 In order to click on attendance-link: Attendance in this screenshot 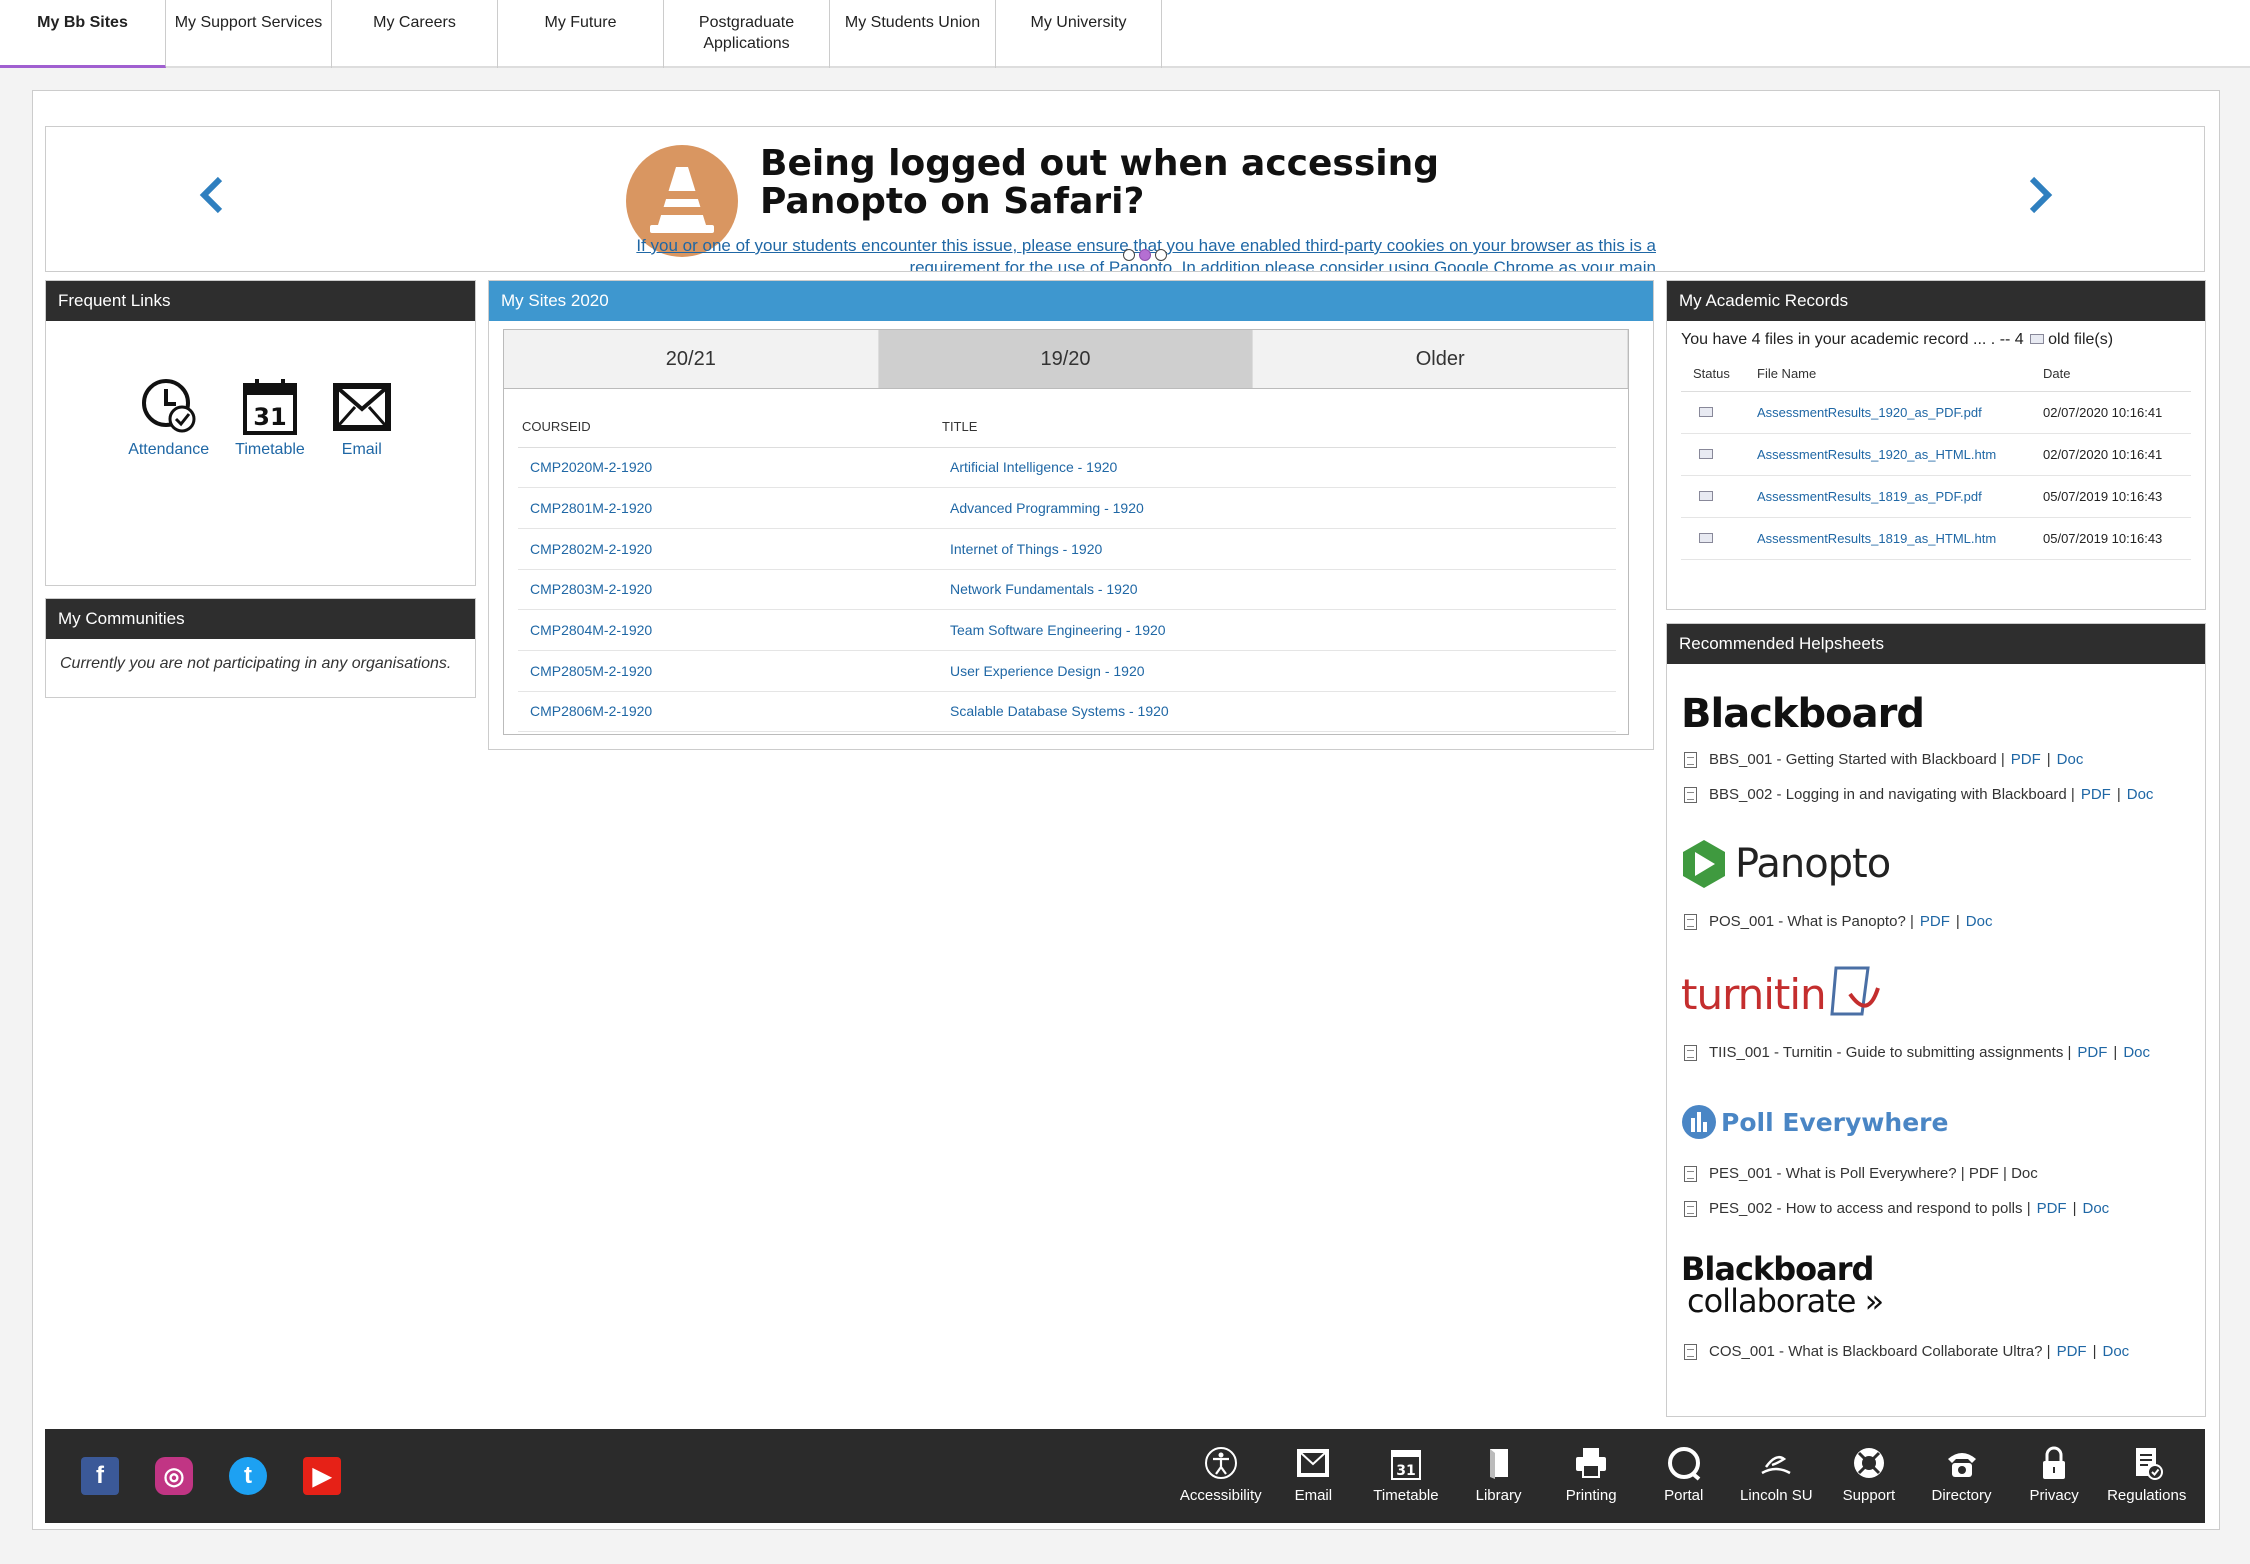, I will do `click(168, 418)`.